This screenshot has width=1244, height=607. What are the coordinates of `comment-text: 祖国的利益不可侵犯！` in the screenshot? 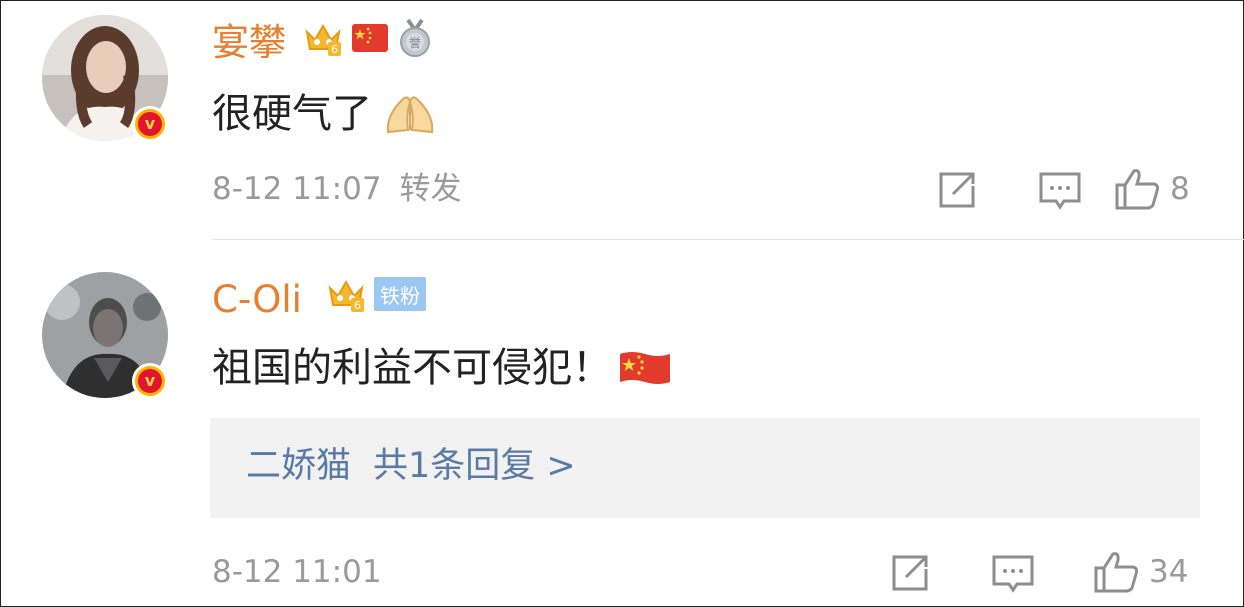 It's located at (442, 368).